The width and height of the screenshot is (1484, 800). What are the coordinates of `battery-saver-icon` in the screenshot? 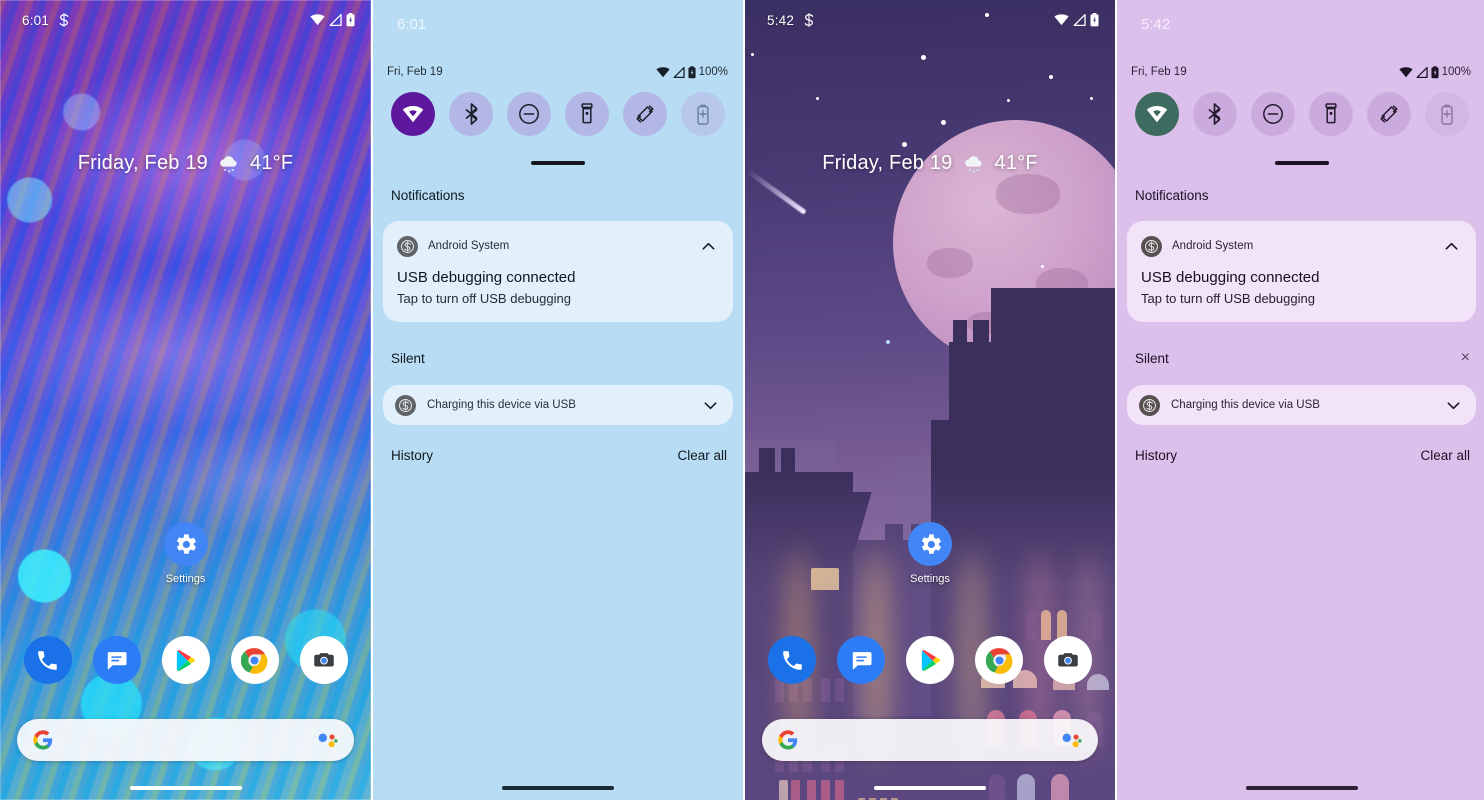 It's located at (1447, 114).